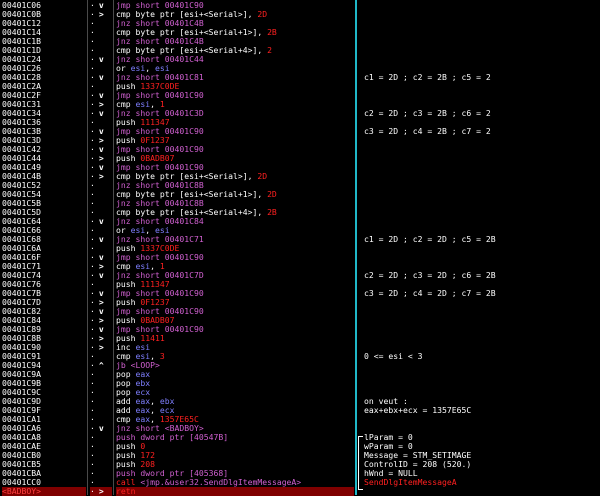  I want to click on address-cell: 00401C76, so click(44, 284).